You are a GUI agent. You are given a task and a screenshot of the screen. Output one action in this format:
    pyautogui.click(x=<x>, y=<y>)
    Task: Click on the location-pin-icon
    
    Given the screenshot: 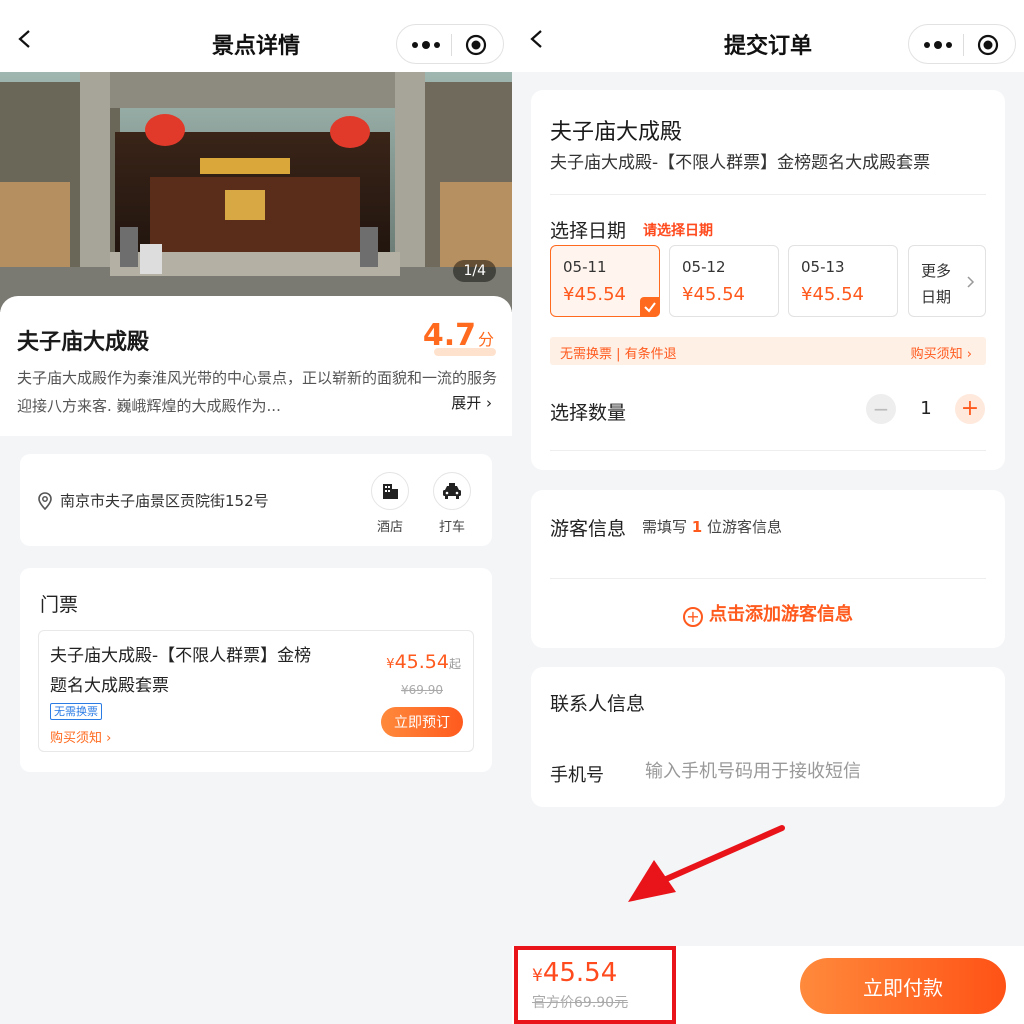 What is the action you would take?
    pyautogui.click(x=45, y=501)
    